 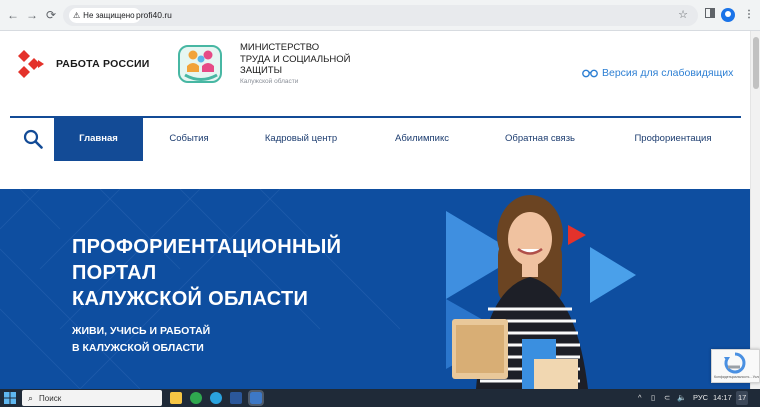 I want to click on menu-item-home: Главная, so click(x=98, y=139).